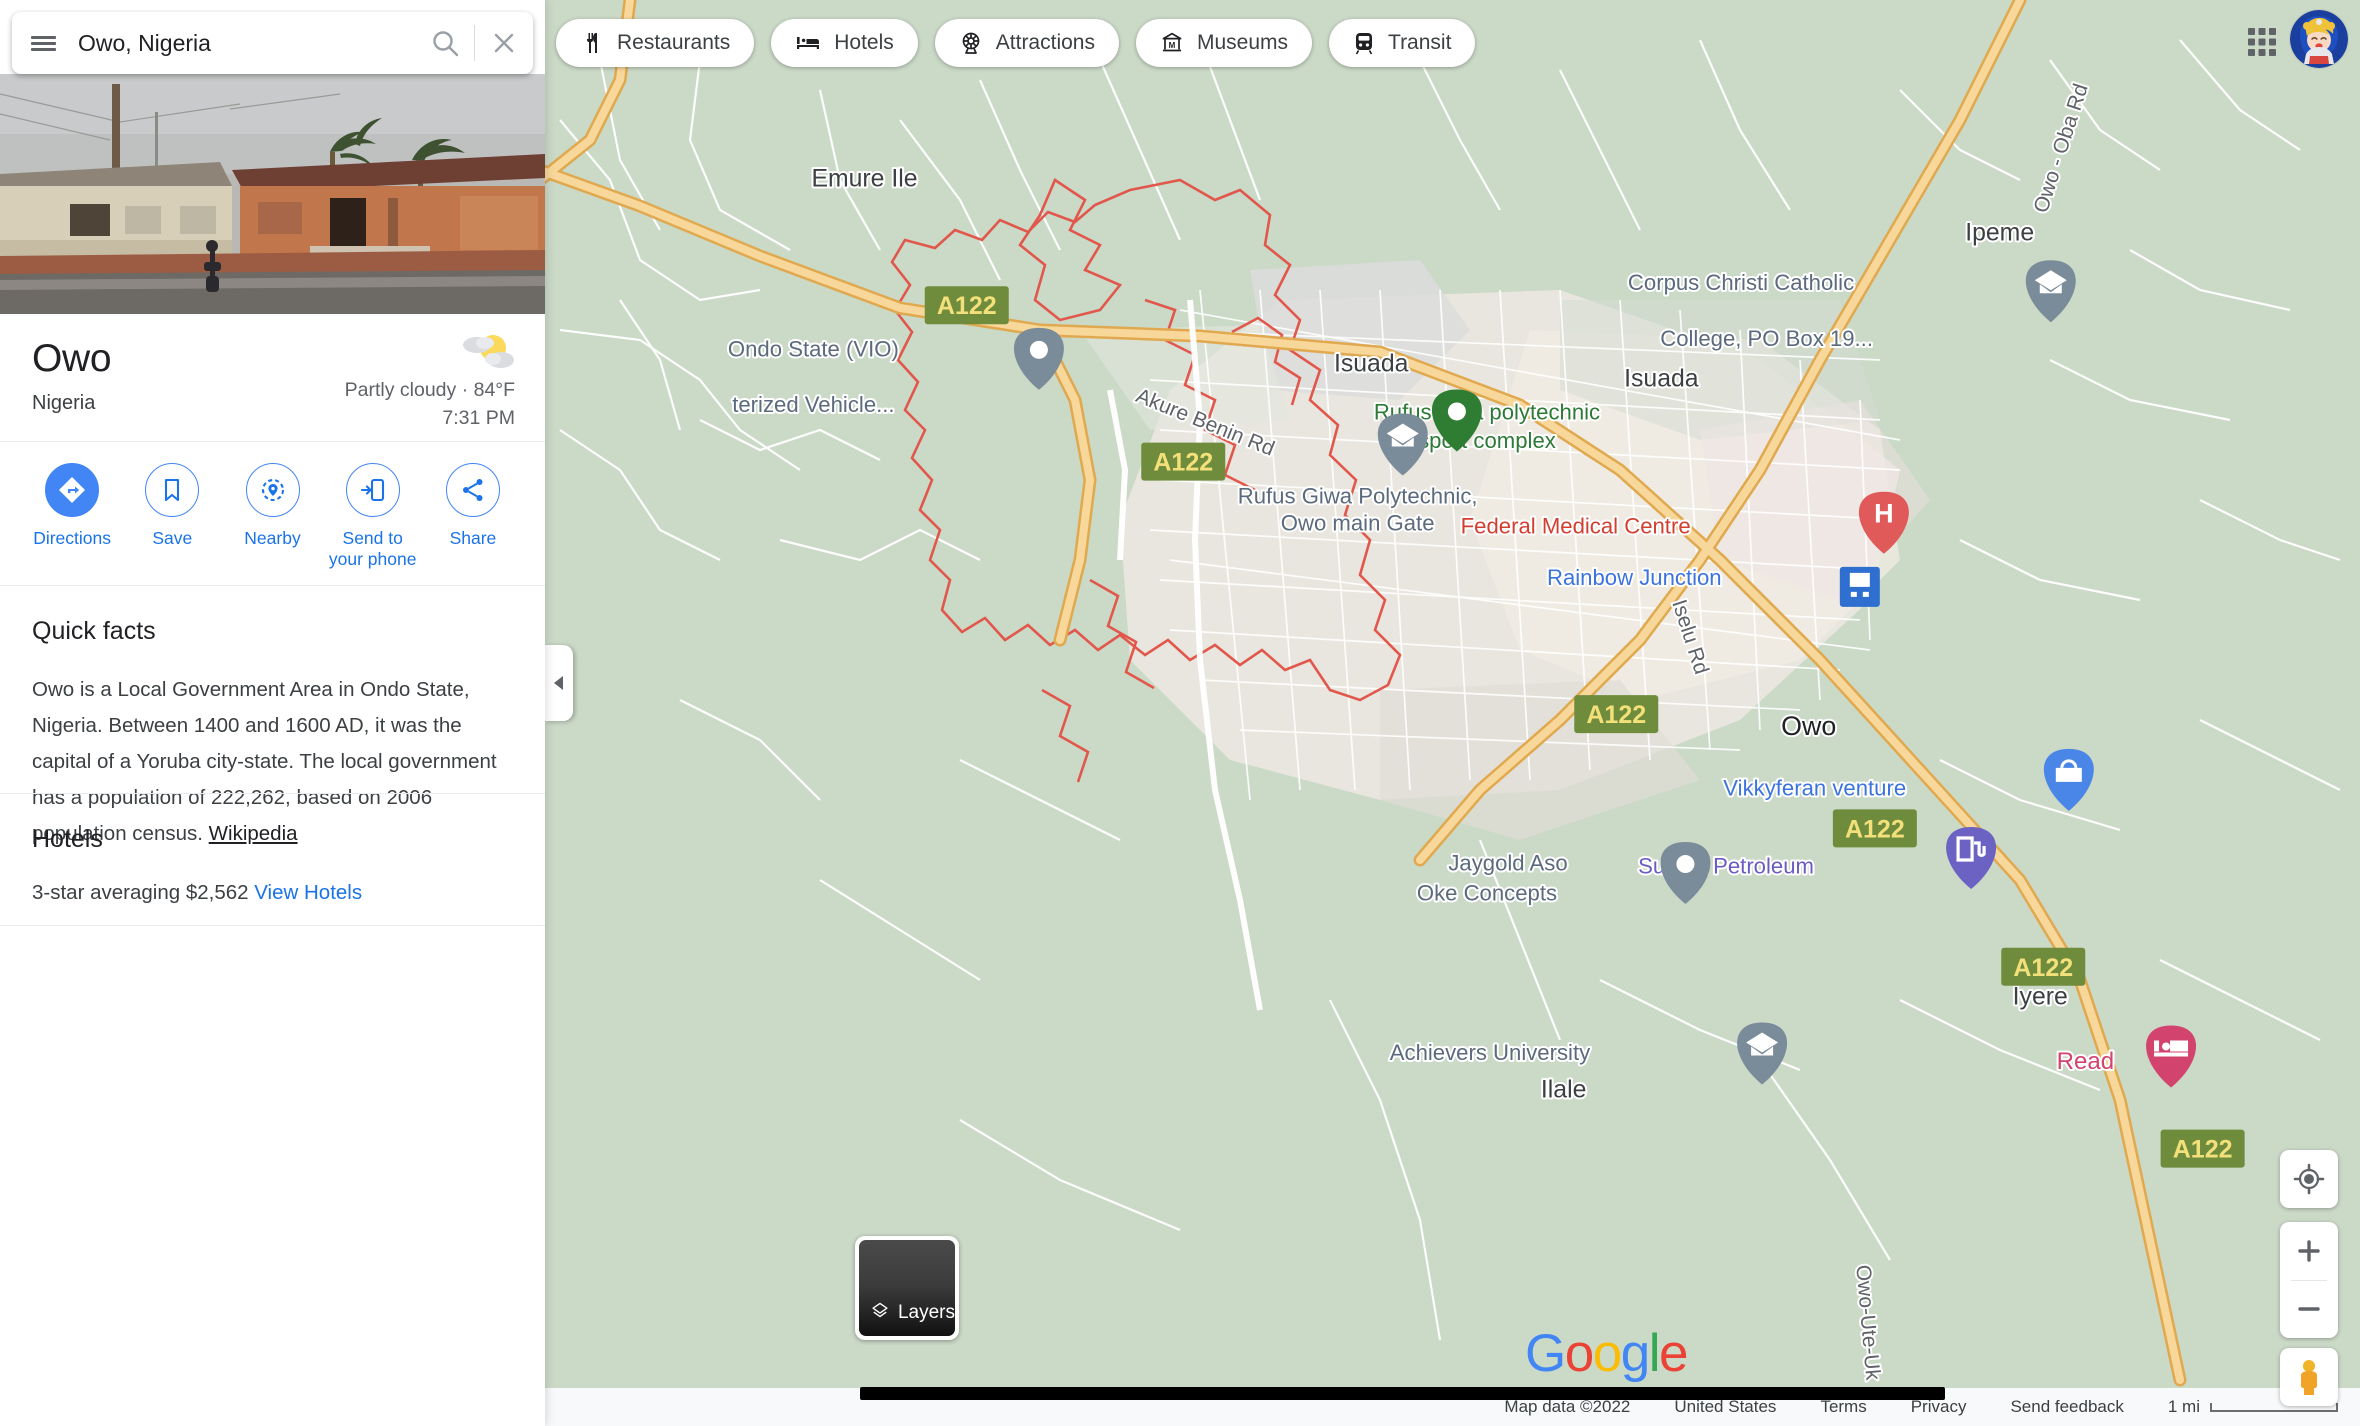 This screenshot has width=2360, height=1426. I want to click on chip-museums: M Museums, so click(1224, 43).